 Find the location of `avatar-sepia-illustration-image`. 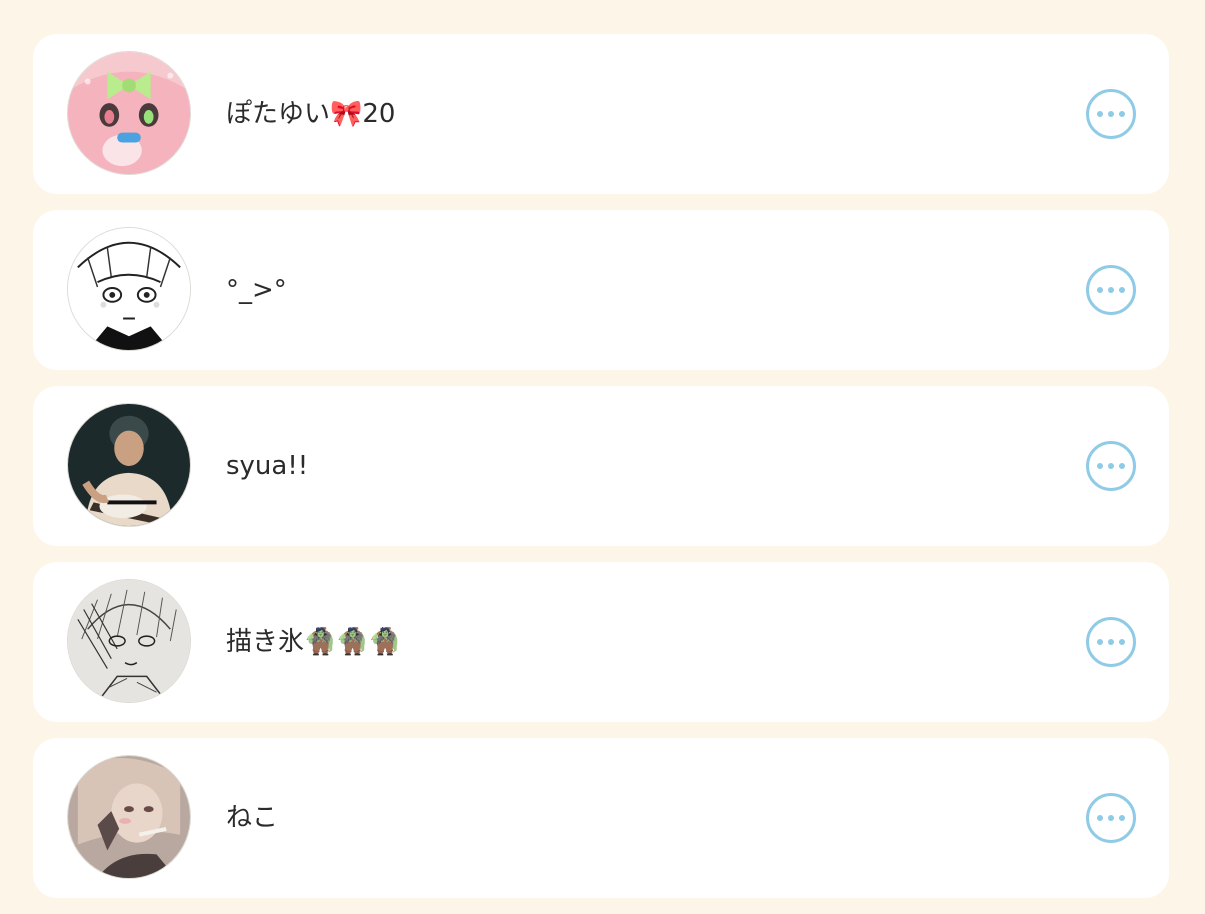

avatar-sepia-illustration-image is located at coordinates (129, 817).